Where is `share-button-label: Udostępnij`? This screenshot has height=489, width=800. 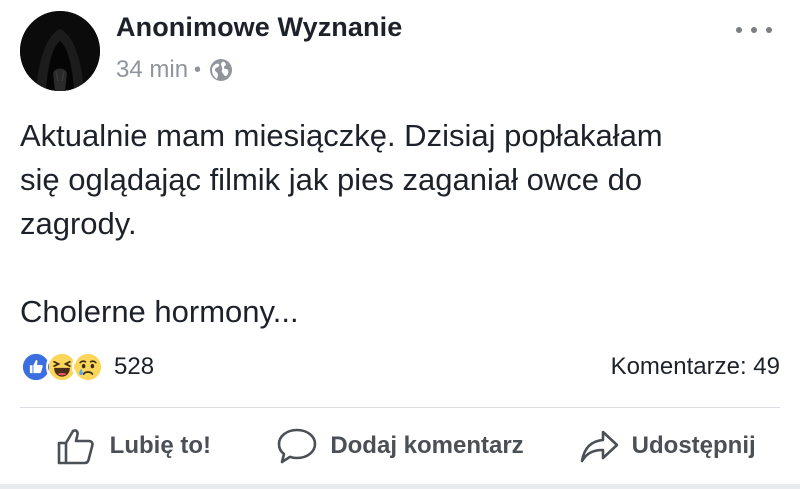
share-button-label: Udostępnij is located at coordinates (693, 445).